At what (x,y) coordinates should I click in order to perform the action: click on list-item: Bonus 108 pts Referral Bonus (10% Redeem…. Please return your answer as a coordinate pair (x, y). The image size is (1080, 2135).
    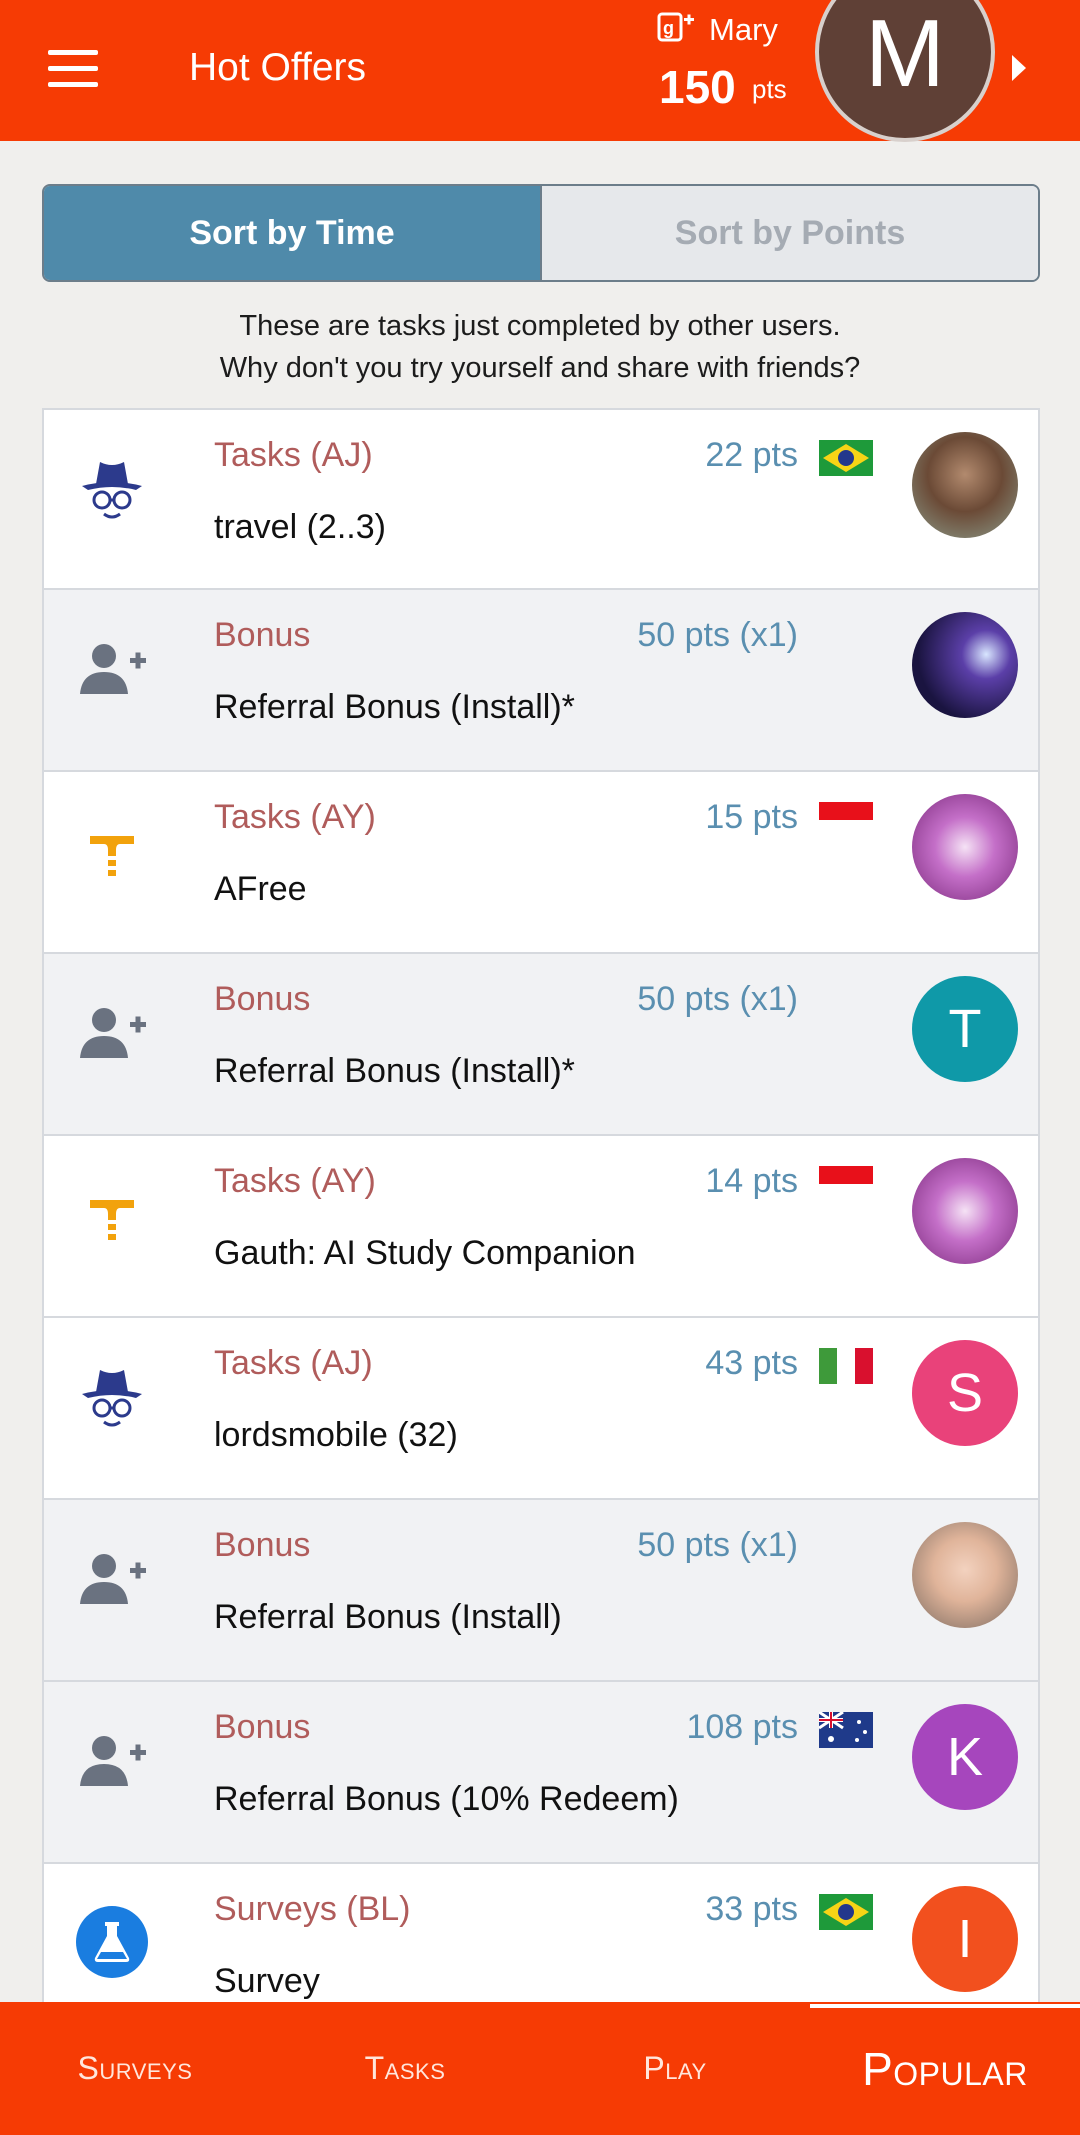
    Looking at the image, I should click on (541, 1773).